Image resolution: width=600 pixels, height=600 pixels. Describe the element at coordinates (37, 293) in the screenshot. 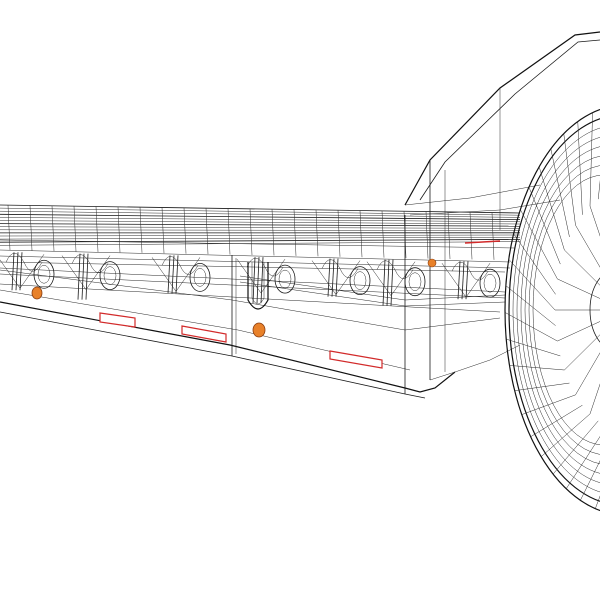

I see `marker-lamp-front` at that location.